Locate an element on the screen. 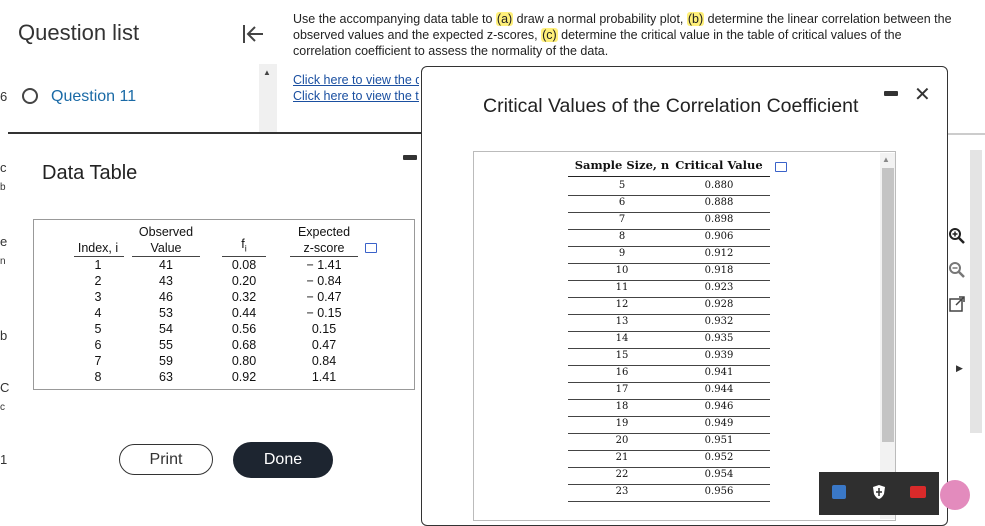  table-cell: 1.41 is located at coordinates (324, 377).